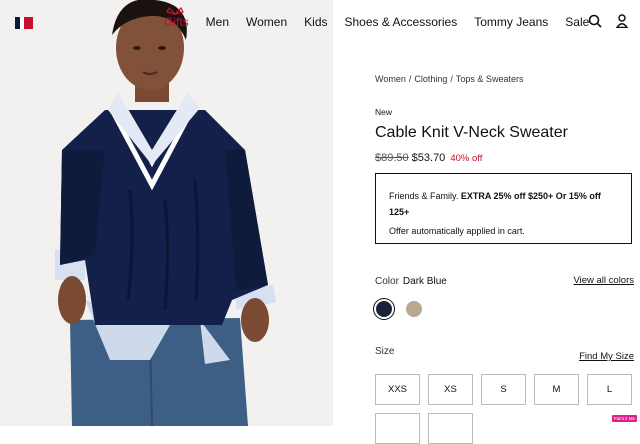 The image size is (640, 444). Describe the element at coordinates (504, 354) in the screenshot. I see `size-selector-header: Size Find My Size` at that location.